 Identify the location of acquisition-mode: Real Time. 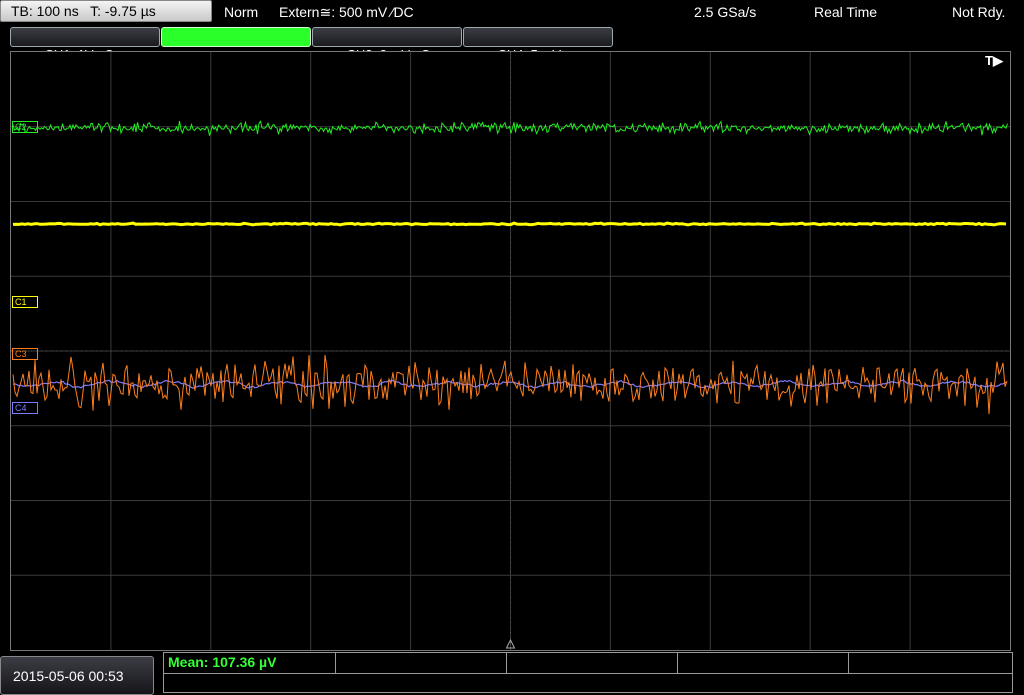
(846, 12).